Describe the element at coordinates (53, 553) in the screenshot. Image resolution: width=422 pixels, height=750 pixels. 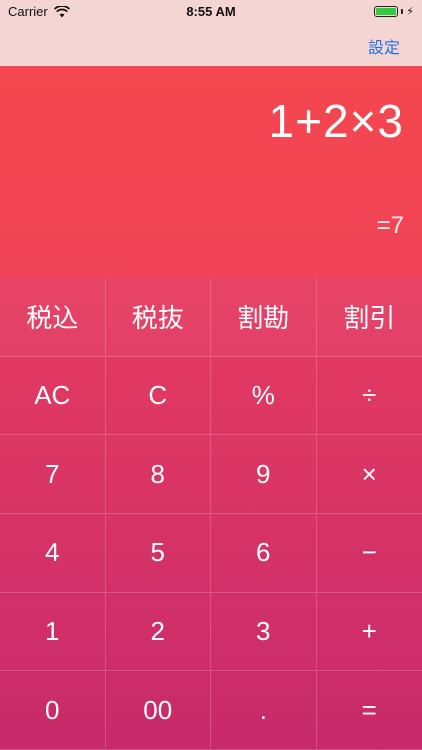
I see `digit-4-key: 4` at that location.